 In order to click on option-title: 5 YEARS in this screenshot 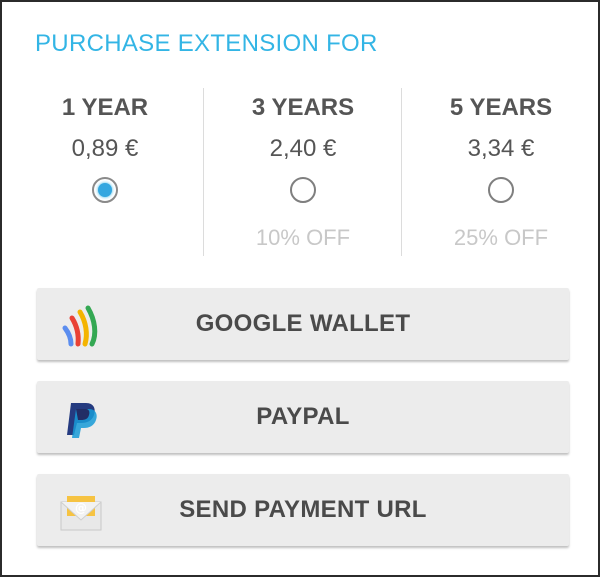, I will do `click(501, 107)`.